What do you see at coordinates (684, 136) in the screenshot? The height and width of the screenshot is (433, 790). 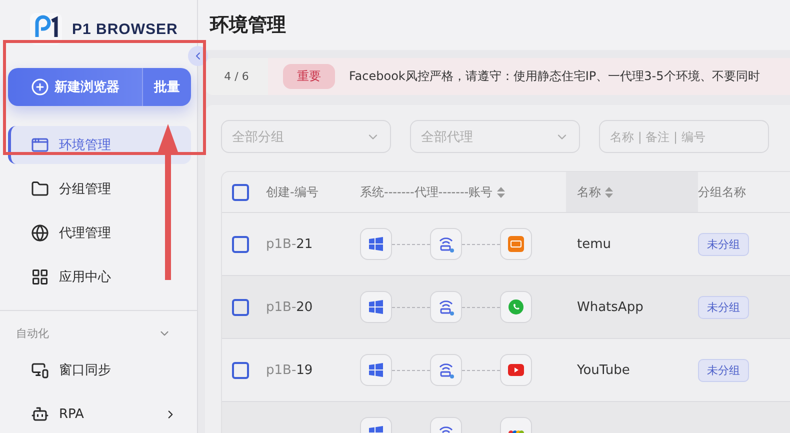 I see `search-field: 名称 | 备注 | 编号` at bounding box center [684, 136].